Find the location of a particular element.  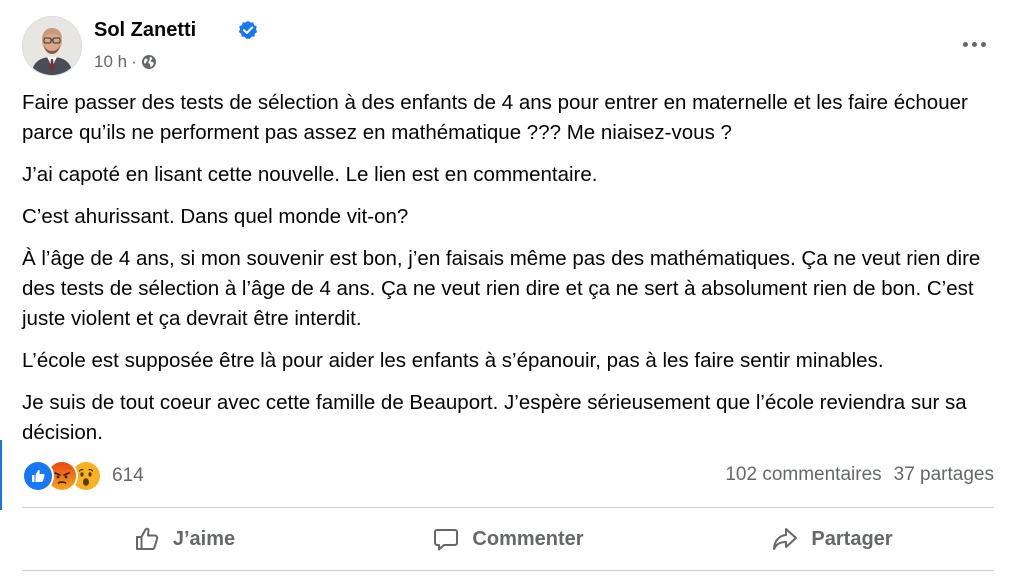

reactions-summary: 614 is located at coordinates (83, 476).